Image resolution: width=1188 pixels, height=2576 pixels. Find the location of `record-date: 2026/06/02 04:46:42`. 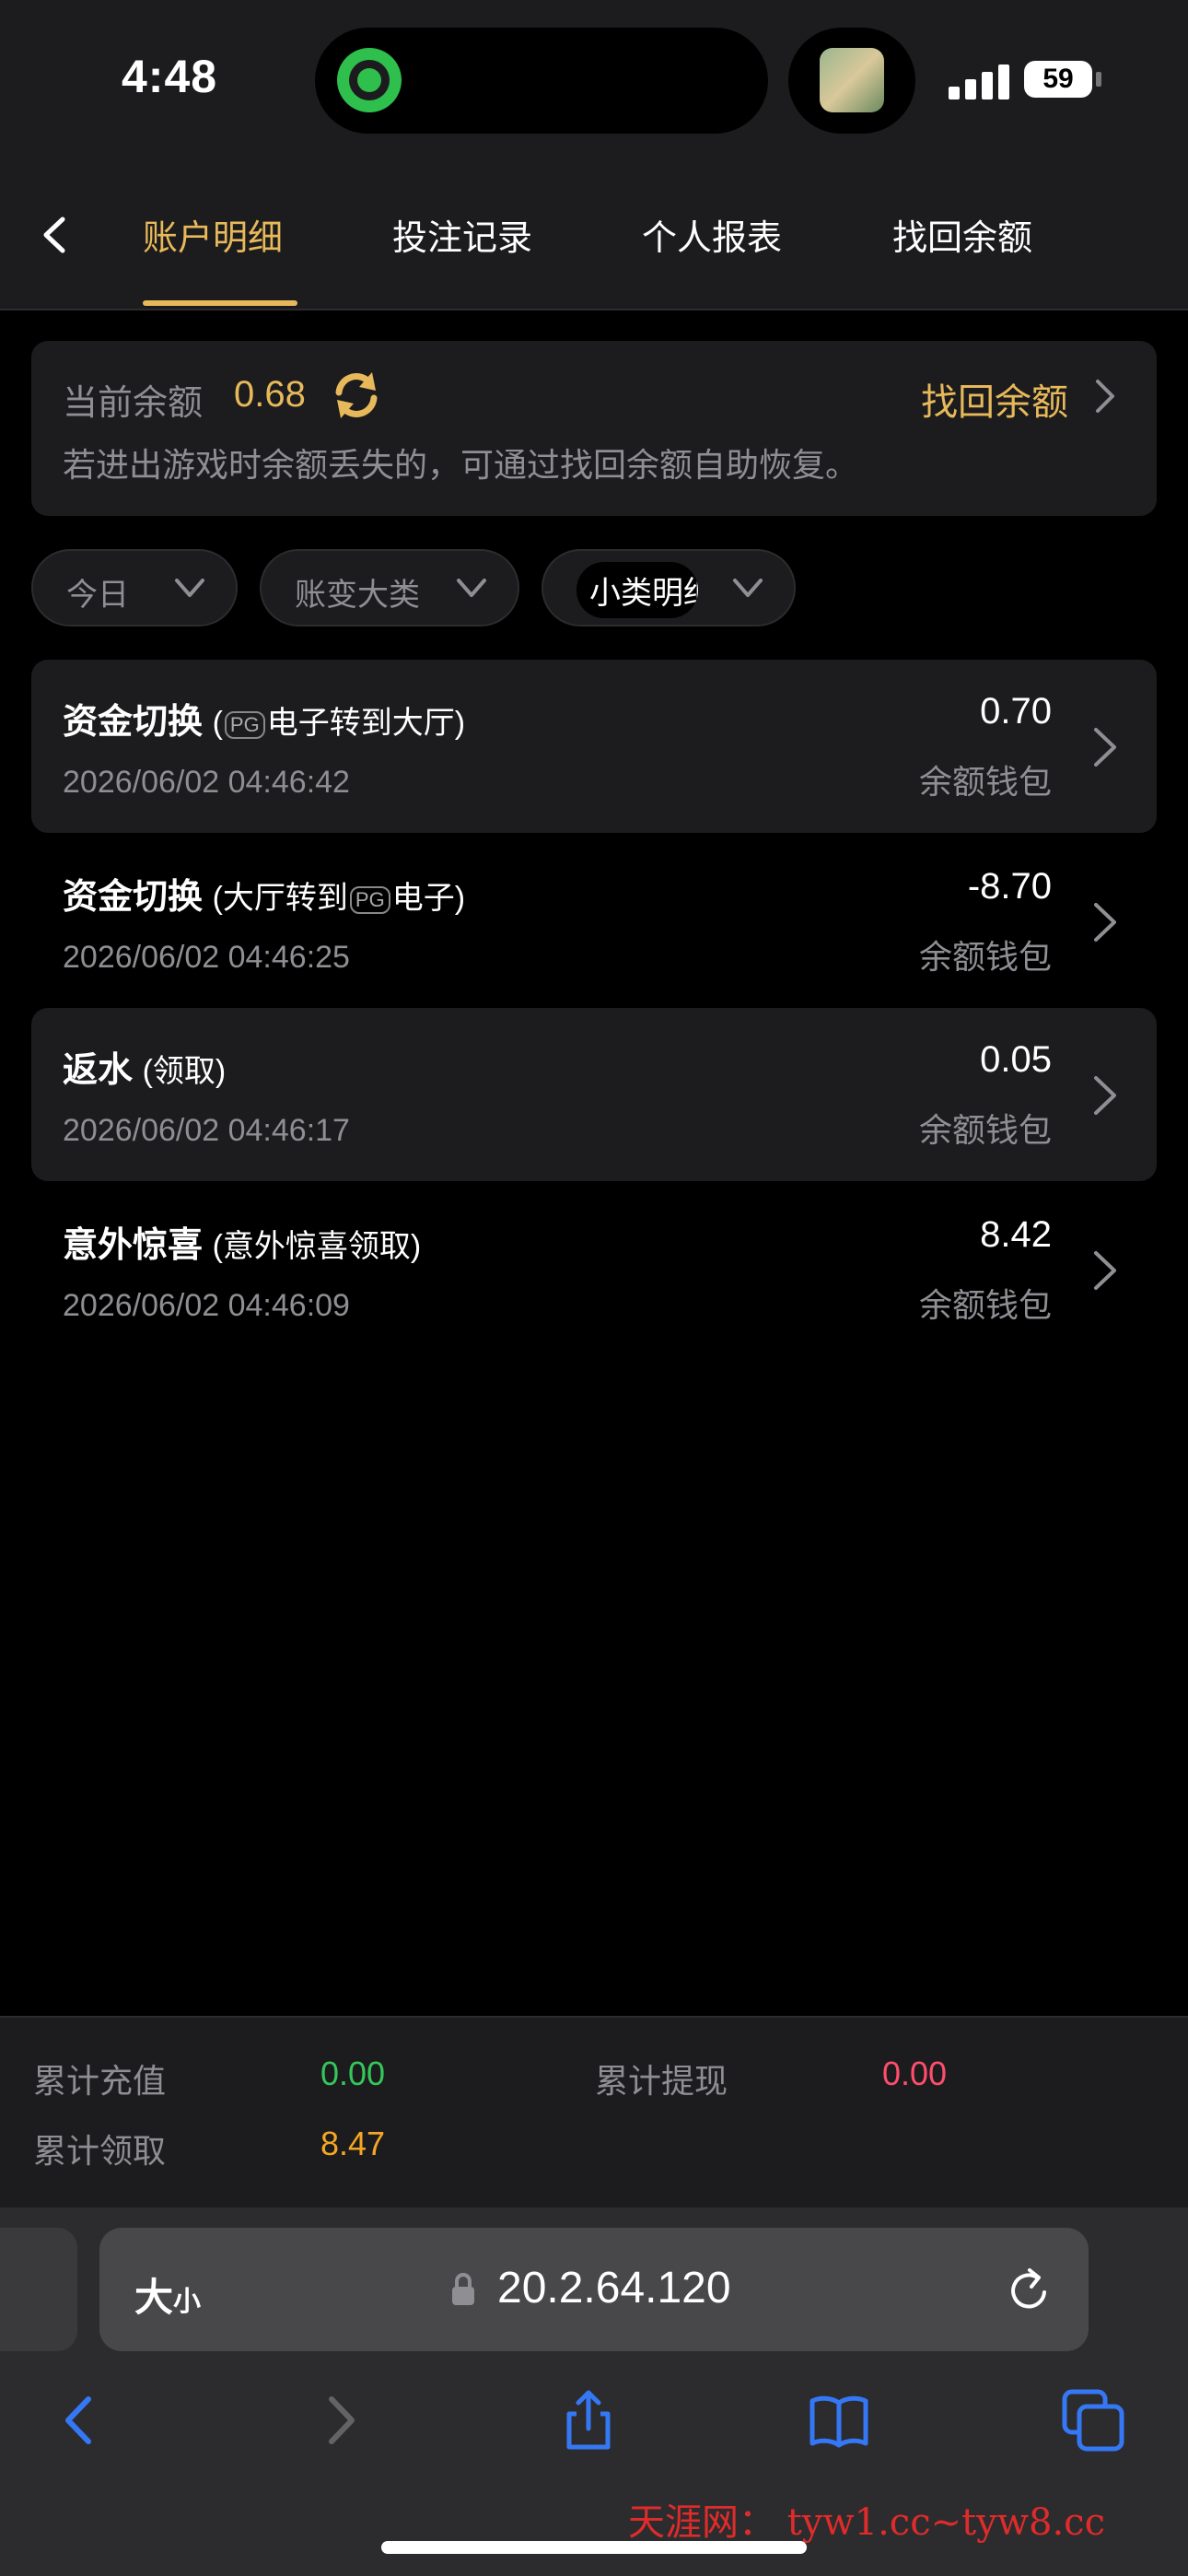

record-date: 2026/06/02 04:46:42 is located at coordinates (206, 782).